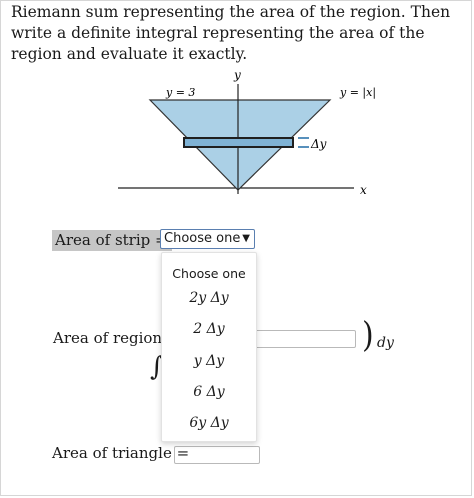  Describe the element at coordinates (238, 142) in the screenshot. I see `riemann-strip` at that location.